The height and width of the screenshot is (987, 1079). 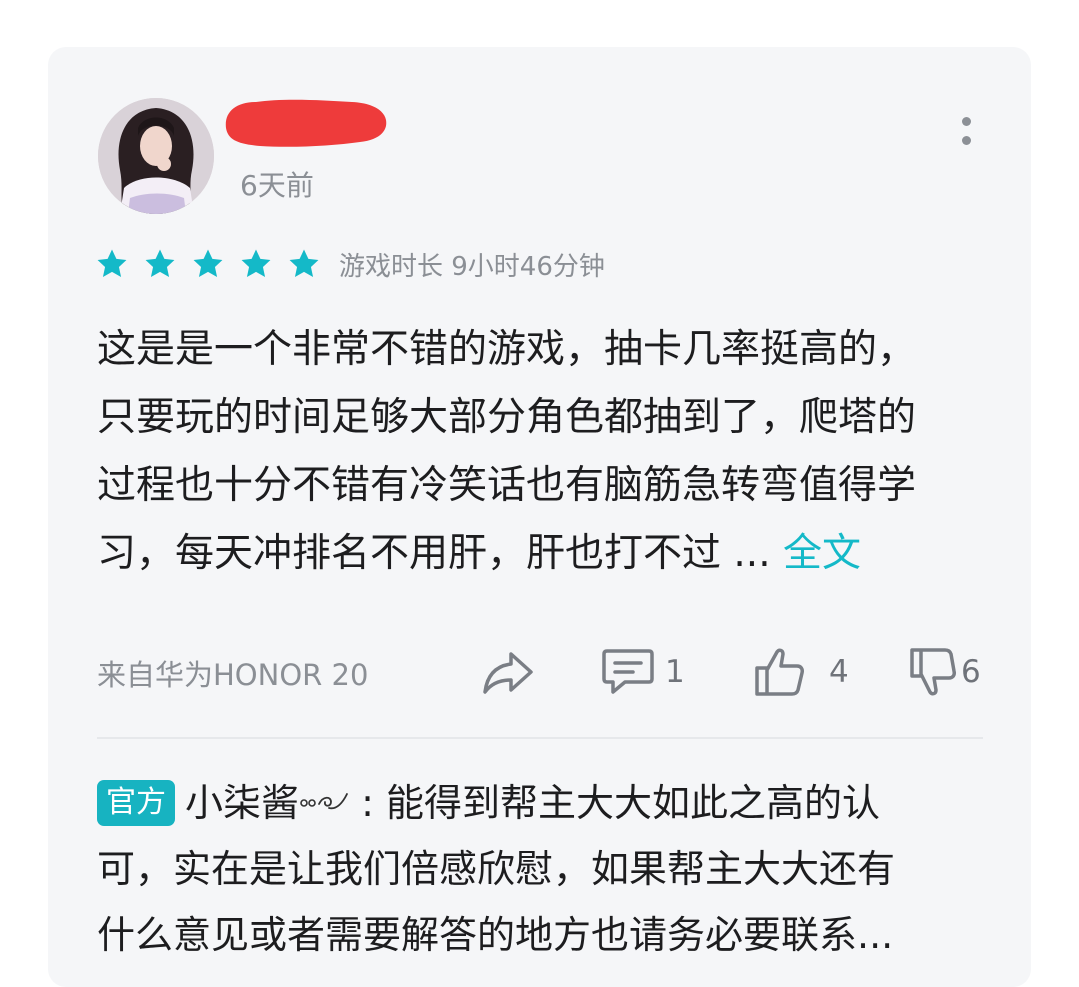 I want to click on comment-count: 1, so click(x=675, y=672).